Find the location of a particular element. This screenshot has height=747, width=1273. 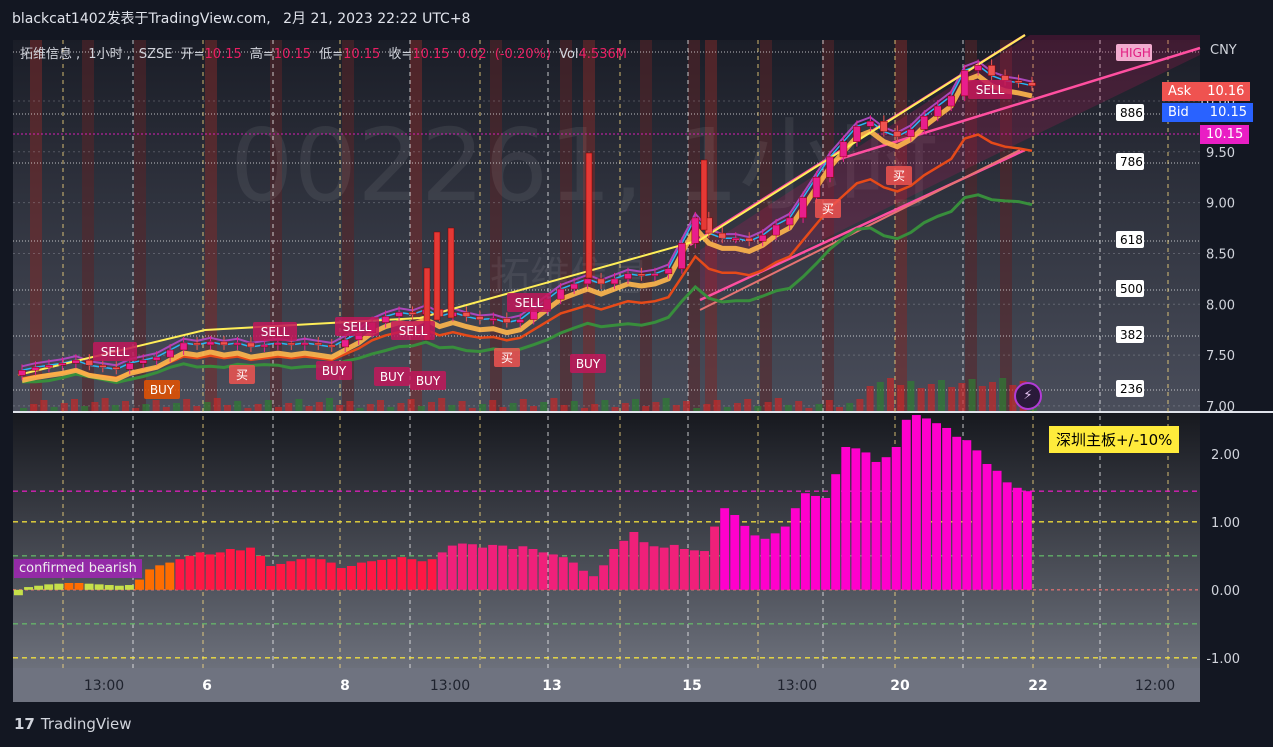

time-tick-label: 13 is located at coordinates (551, 686).